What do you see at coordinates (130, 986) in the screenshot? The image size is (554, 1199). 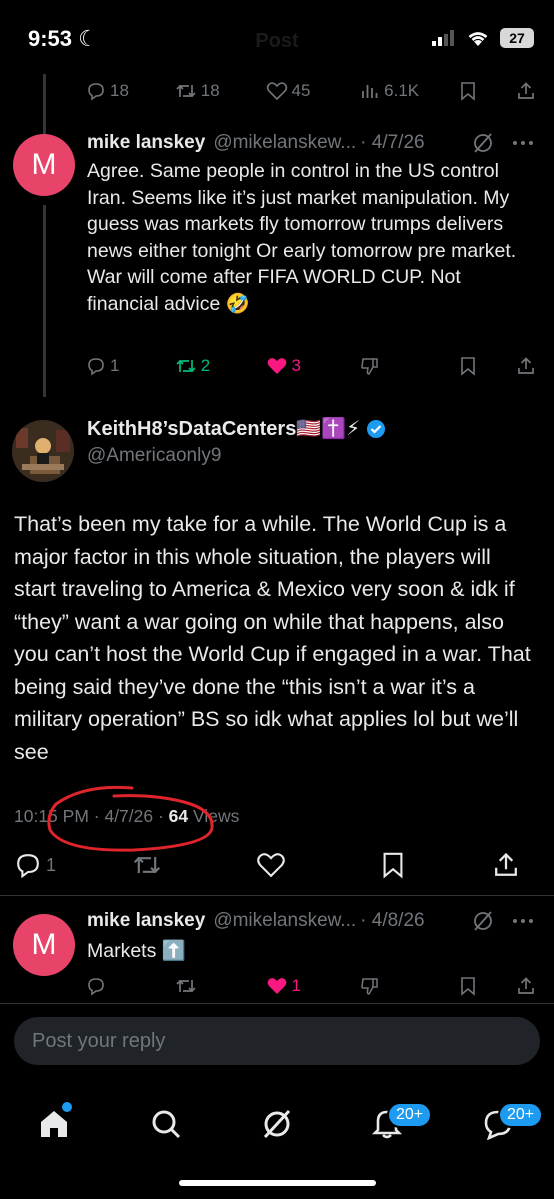 I see `reply-button` at bounding box center [130, 986].